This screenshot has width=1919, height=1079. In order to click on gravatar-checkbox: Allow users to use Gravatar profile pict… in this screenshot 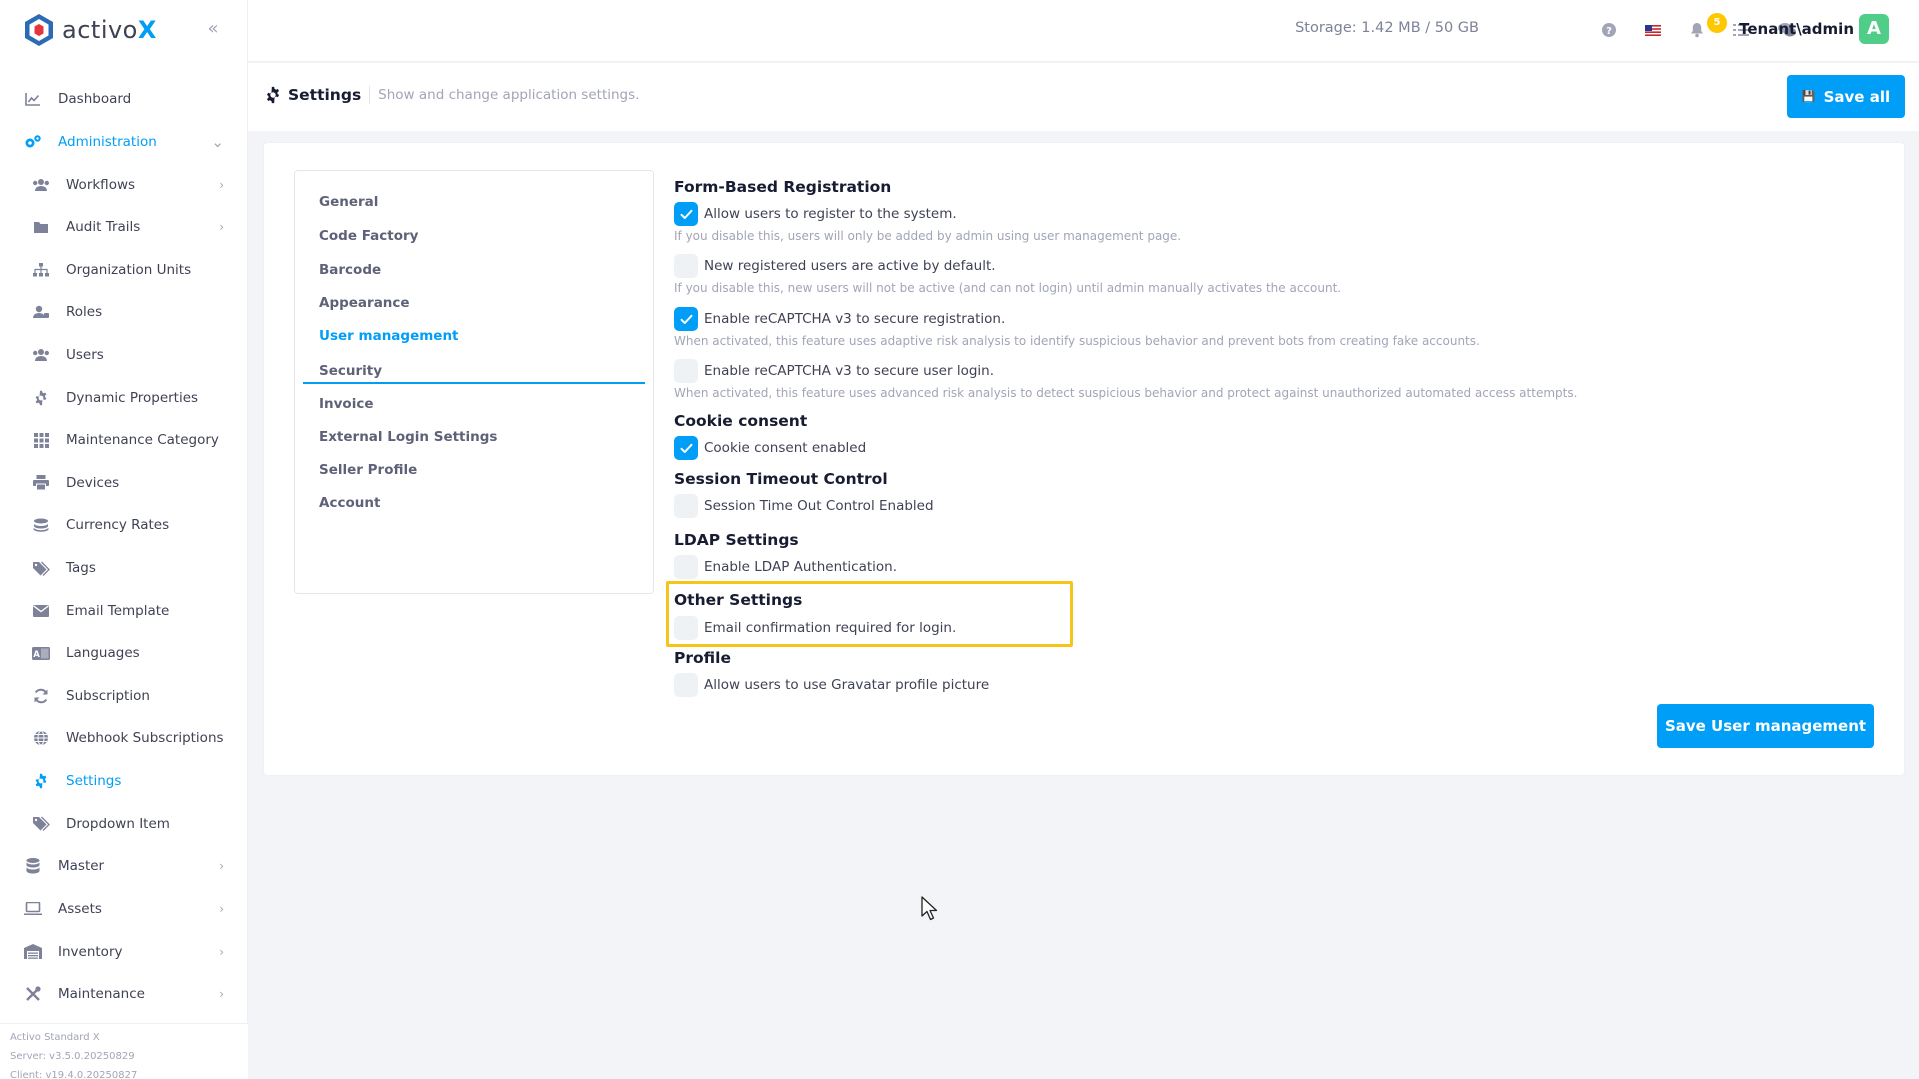, I will do `click(831, 685)`.